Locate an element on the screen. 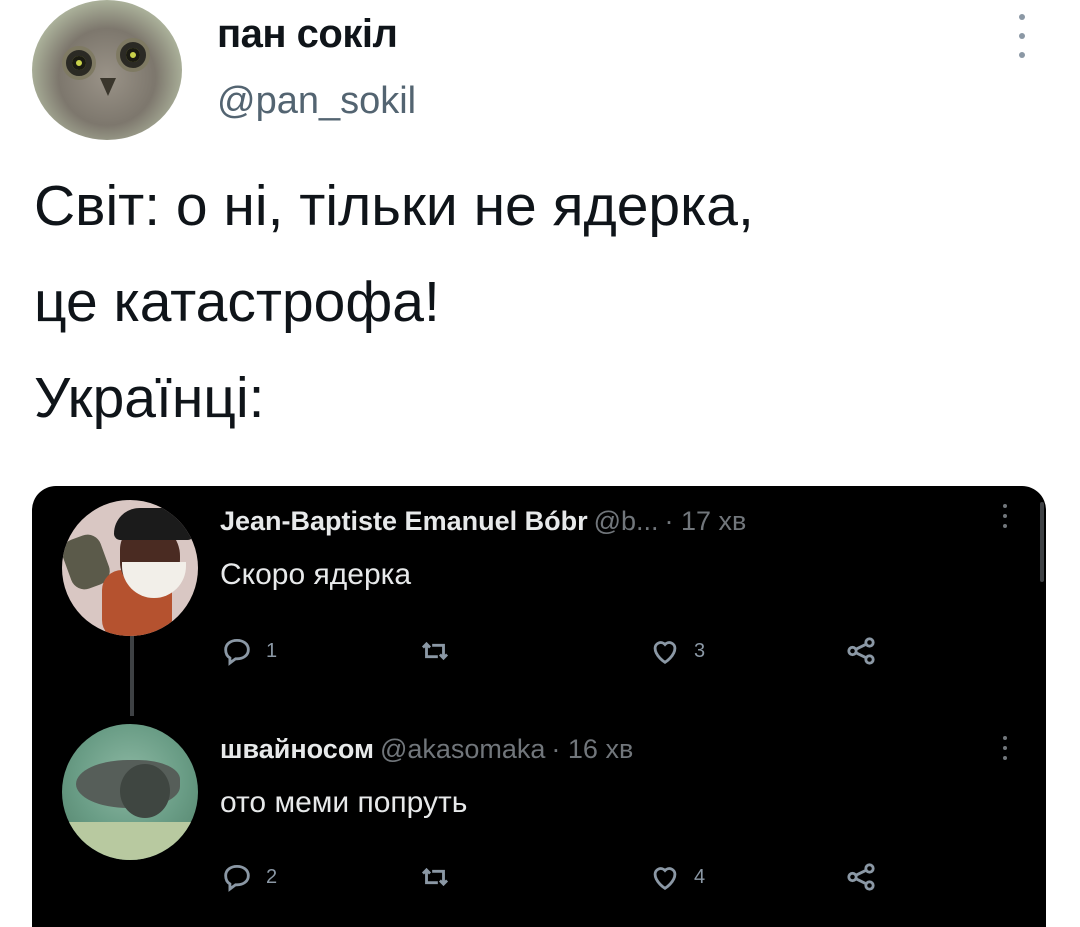  reply-author-name: Jean-Baptiste Emanuel Bóbr is located at coordinates (404, 521).